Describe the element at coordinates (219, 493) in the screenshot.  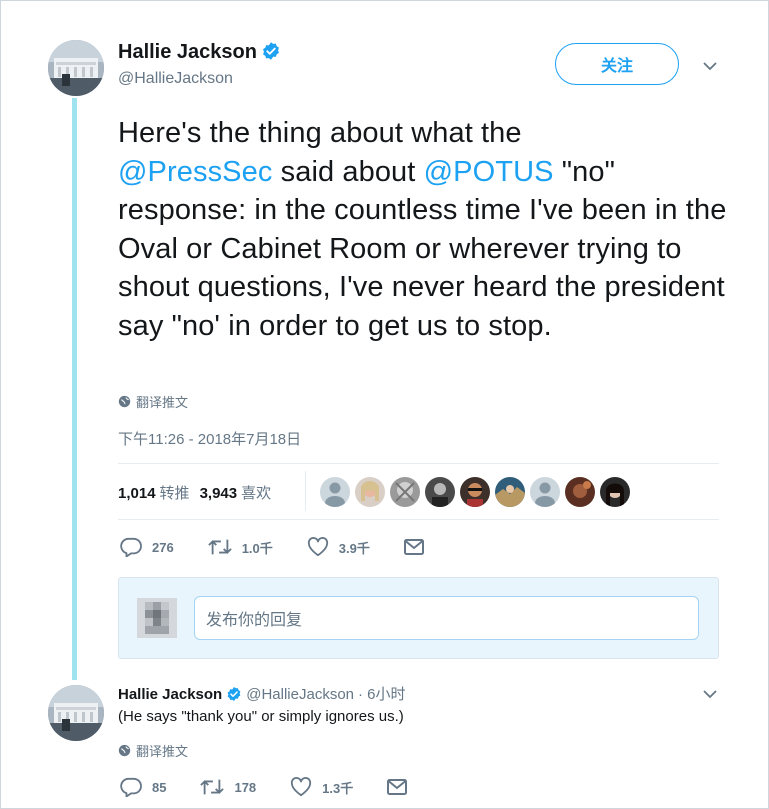
I see `like-count: 3,943` at that location.